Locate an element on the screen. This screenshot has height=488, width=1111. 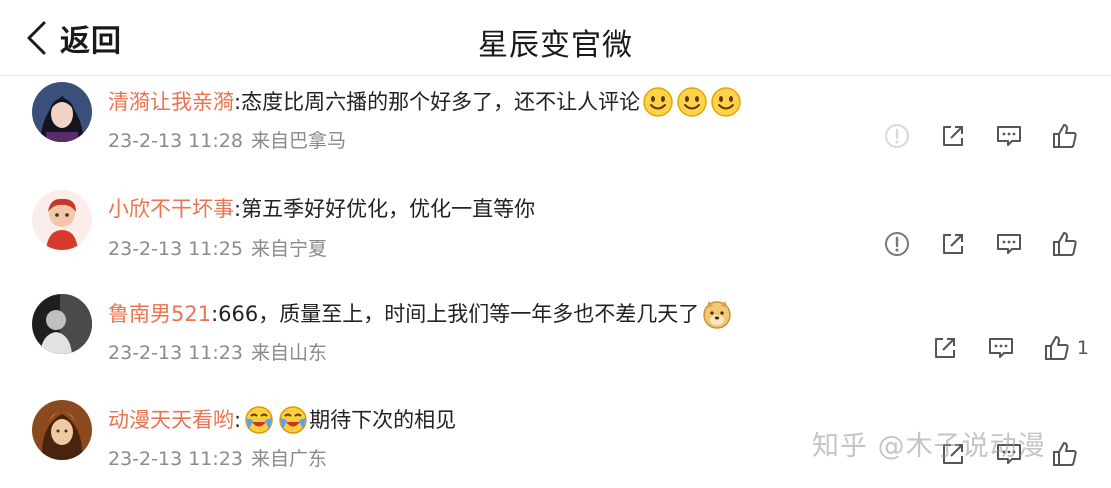
comment-meta: 23-2-13 11:23 来自山东 is located at coordinates (217, 351).